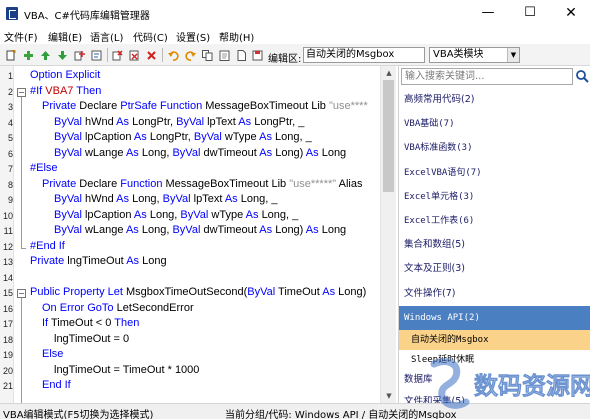 This screenshot has height=419, width=590. I want to click on category-item: 数据库, so click(494, 380).